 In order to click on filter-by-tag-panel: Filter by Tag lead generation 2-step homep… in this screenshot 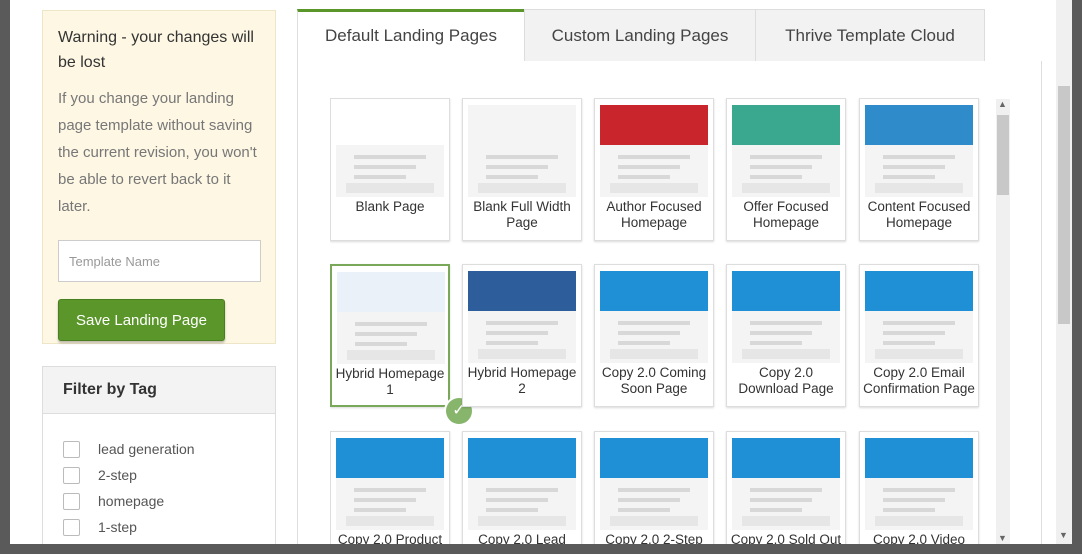, I will do `click(159, 455)`.